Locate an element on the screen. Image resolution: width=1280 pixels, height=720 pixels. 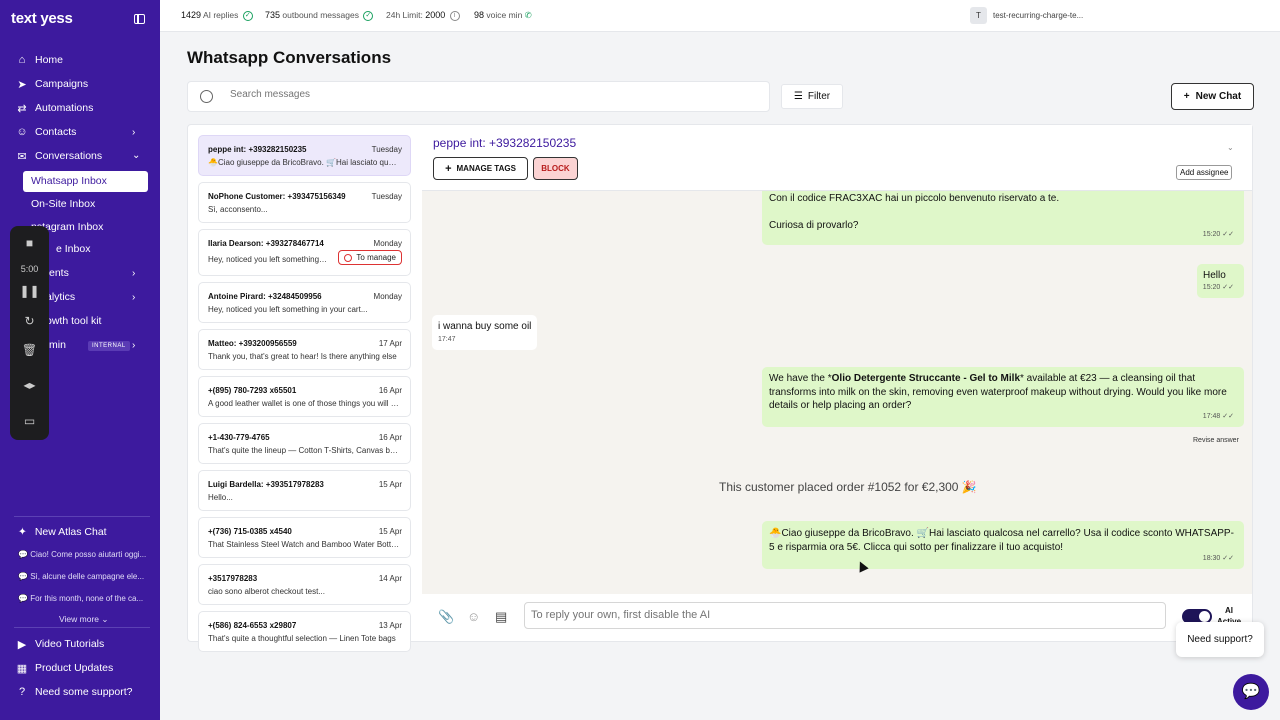
reply-field is located at coordinates (845, 615).